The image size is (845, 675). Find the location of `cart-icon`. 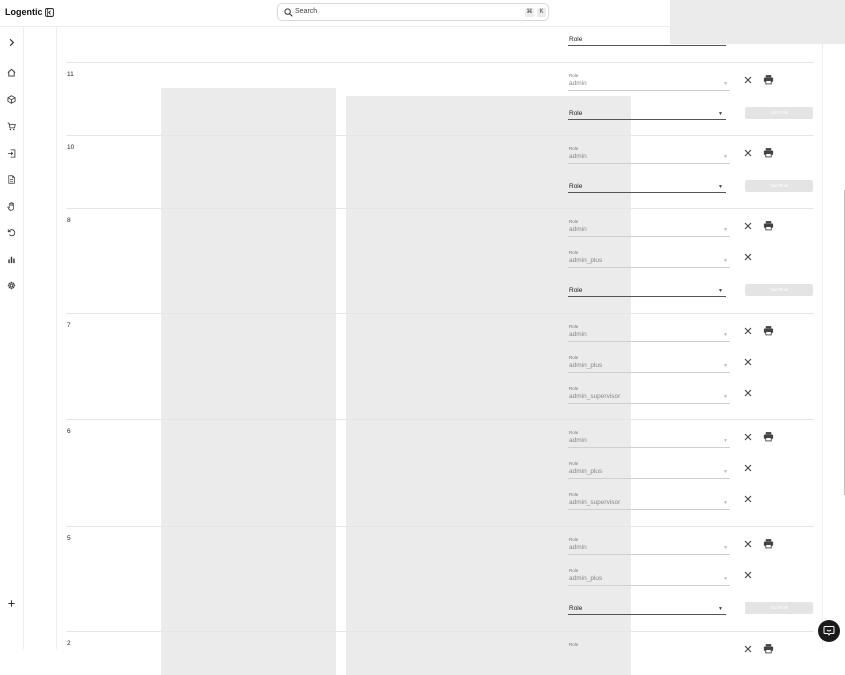

cart-icon is located at coordinates (11, 126).